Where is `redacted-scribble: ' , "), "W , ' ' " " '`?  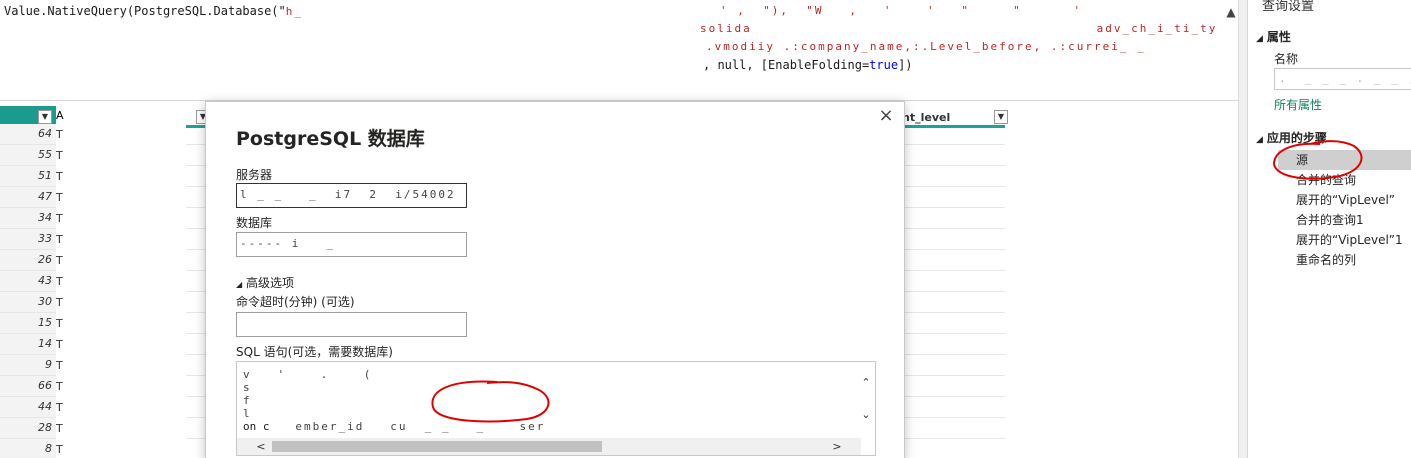 redacted-scribble: ' , "), "W , ' ' " " ' is located at coordinates (901, 10).